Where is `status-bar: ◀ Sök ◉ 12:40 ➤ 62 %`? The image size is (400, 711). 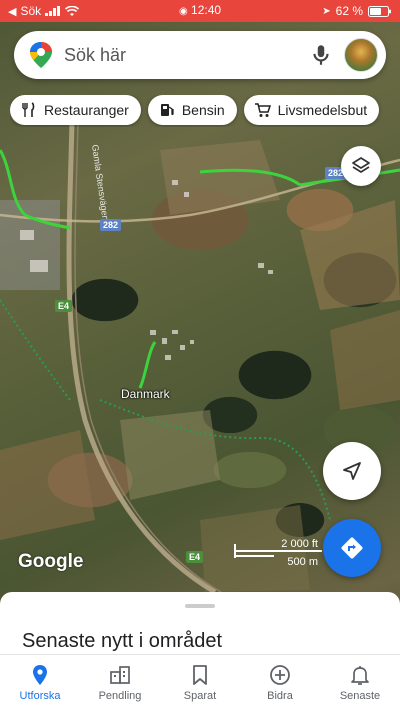
status-bar: ◀ Sök ◉ 12:40 ➤ 62 % is located at coordinates (200, 11).